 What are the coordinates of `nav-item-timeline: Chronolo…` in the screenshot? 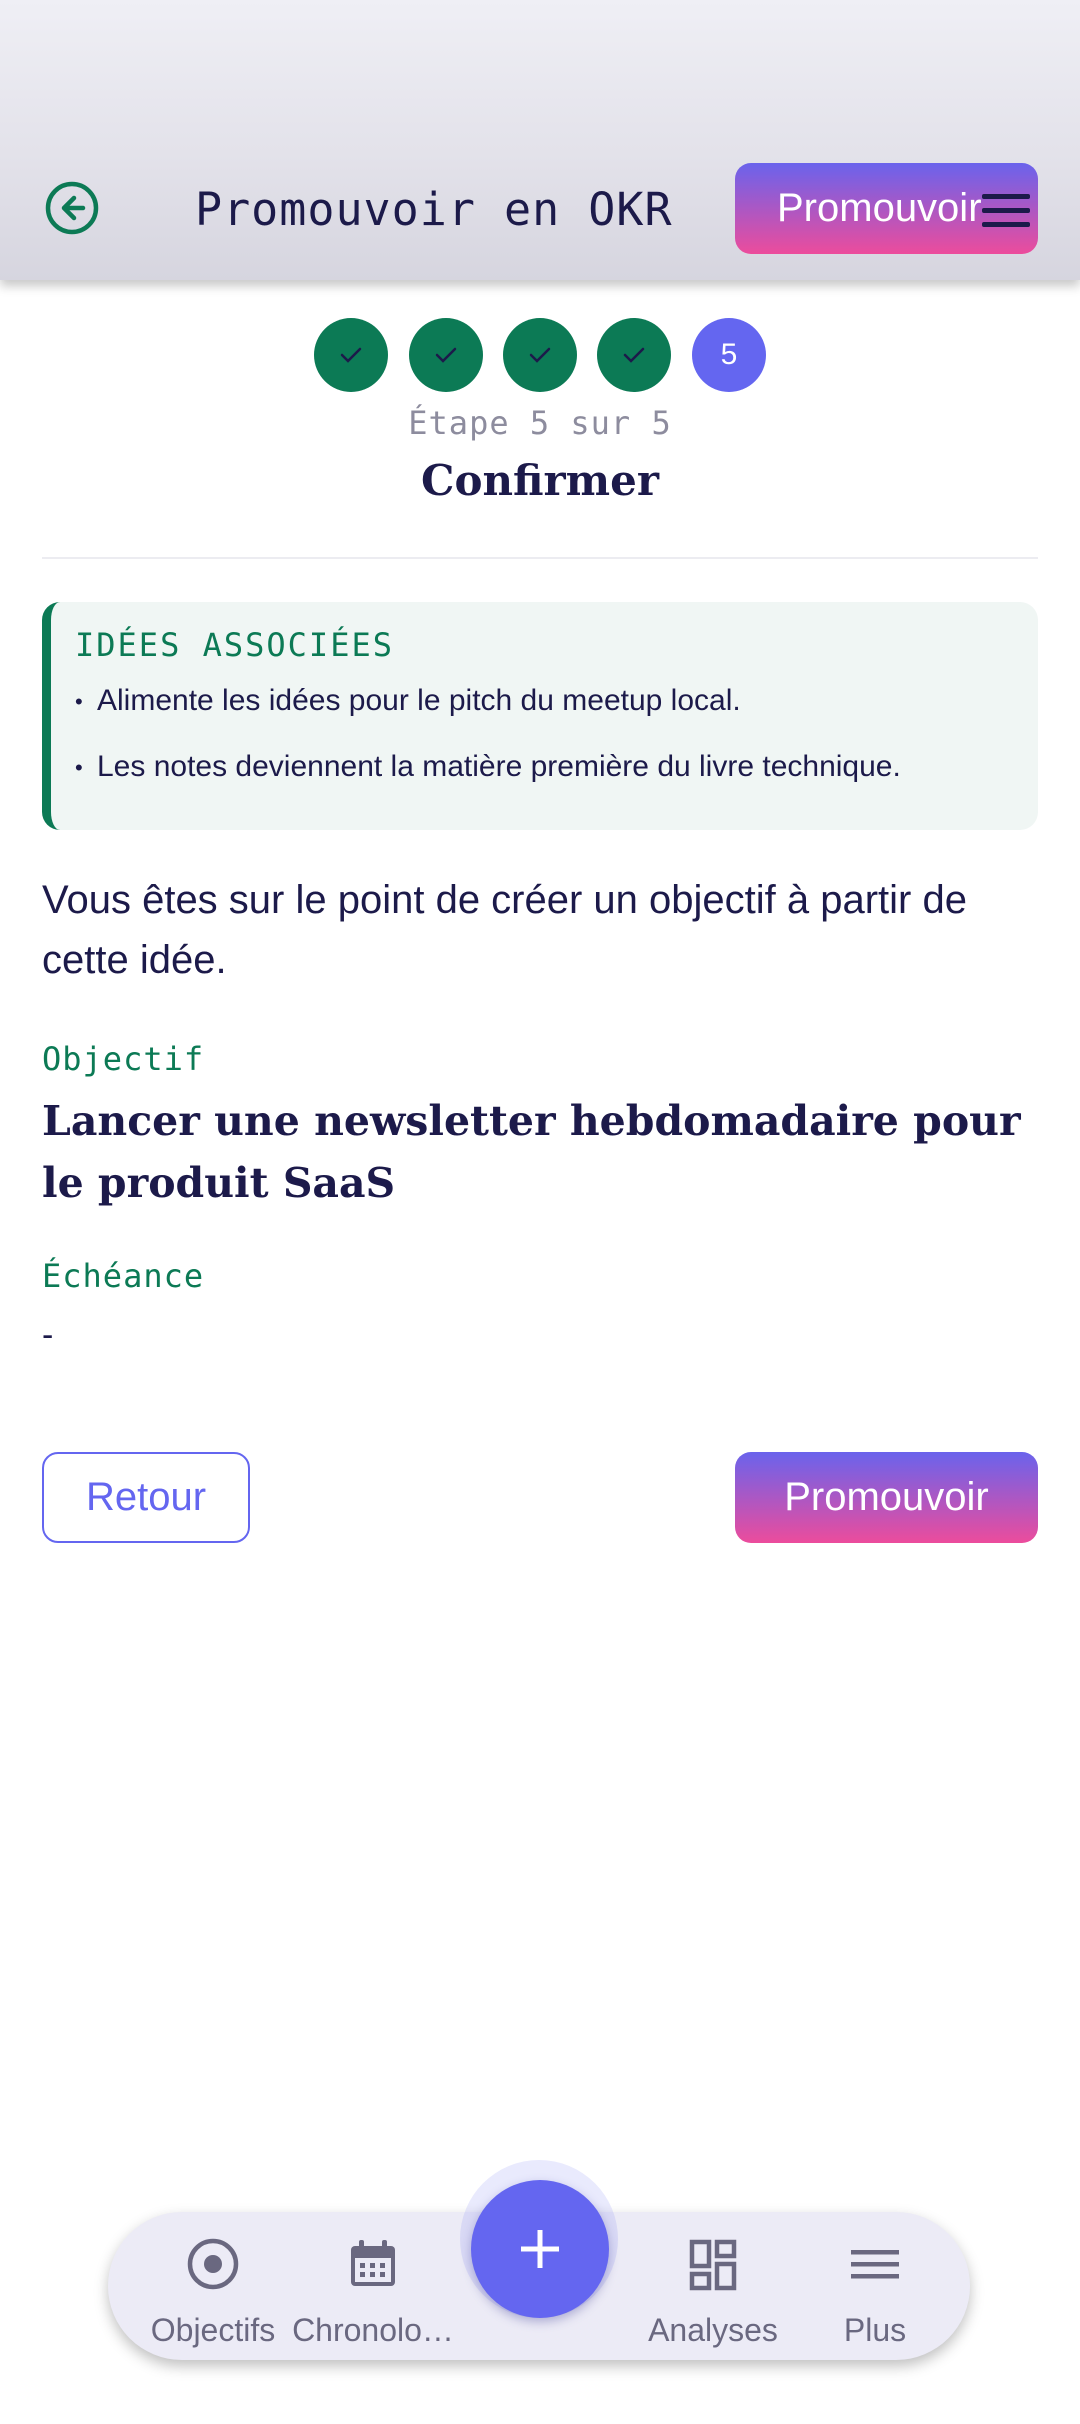 It's located at (373, 2286).